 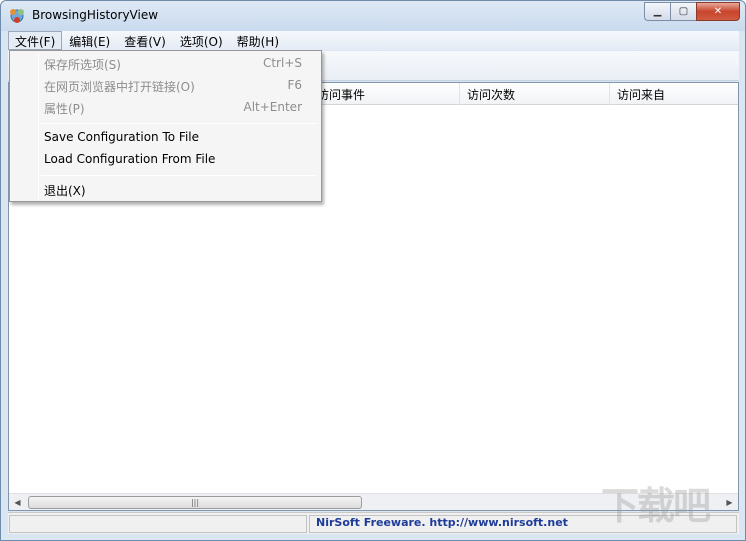 I want to click on title-bar: BrowsingHistoryView ▁ ▢ ✕, so click(x=373, y=16).